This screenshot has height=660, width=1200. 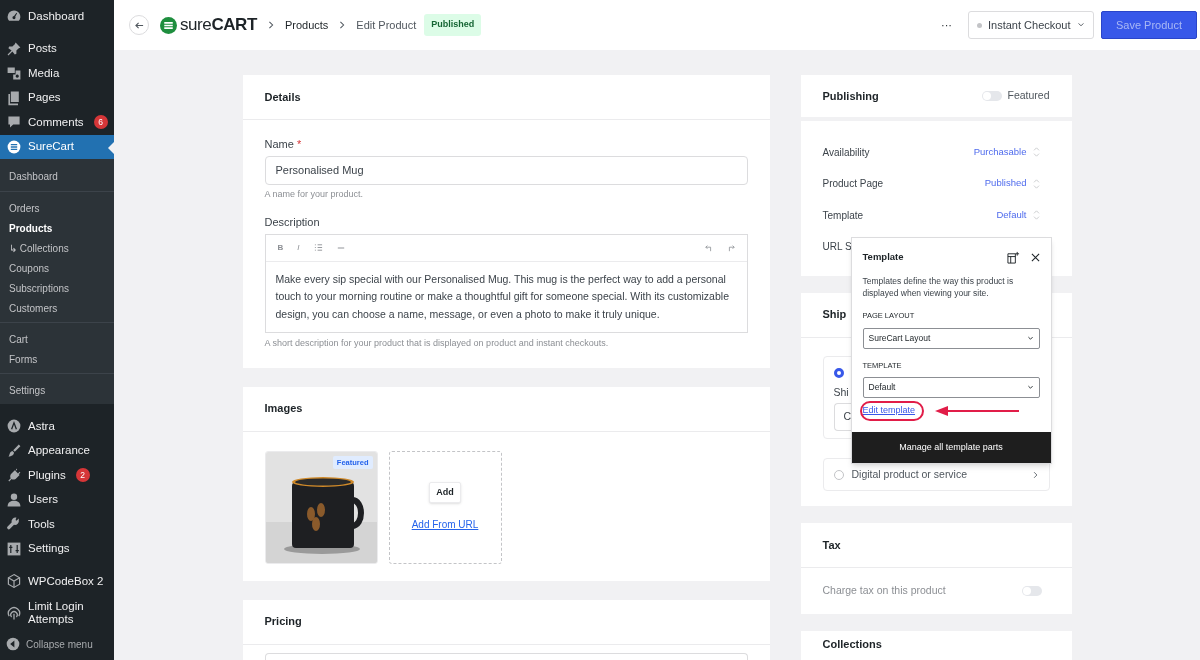 I want to click on submenu-item: Customers, so click(x=57, y=308).